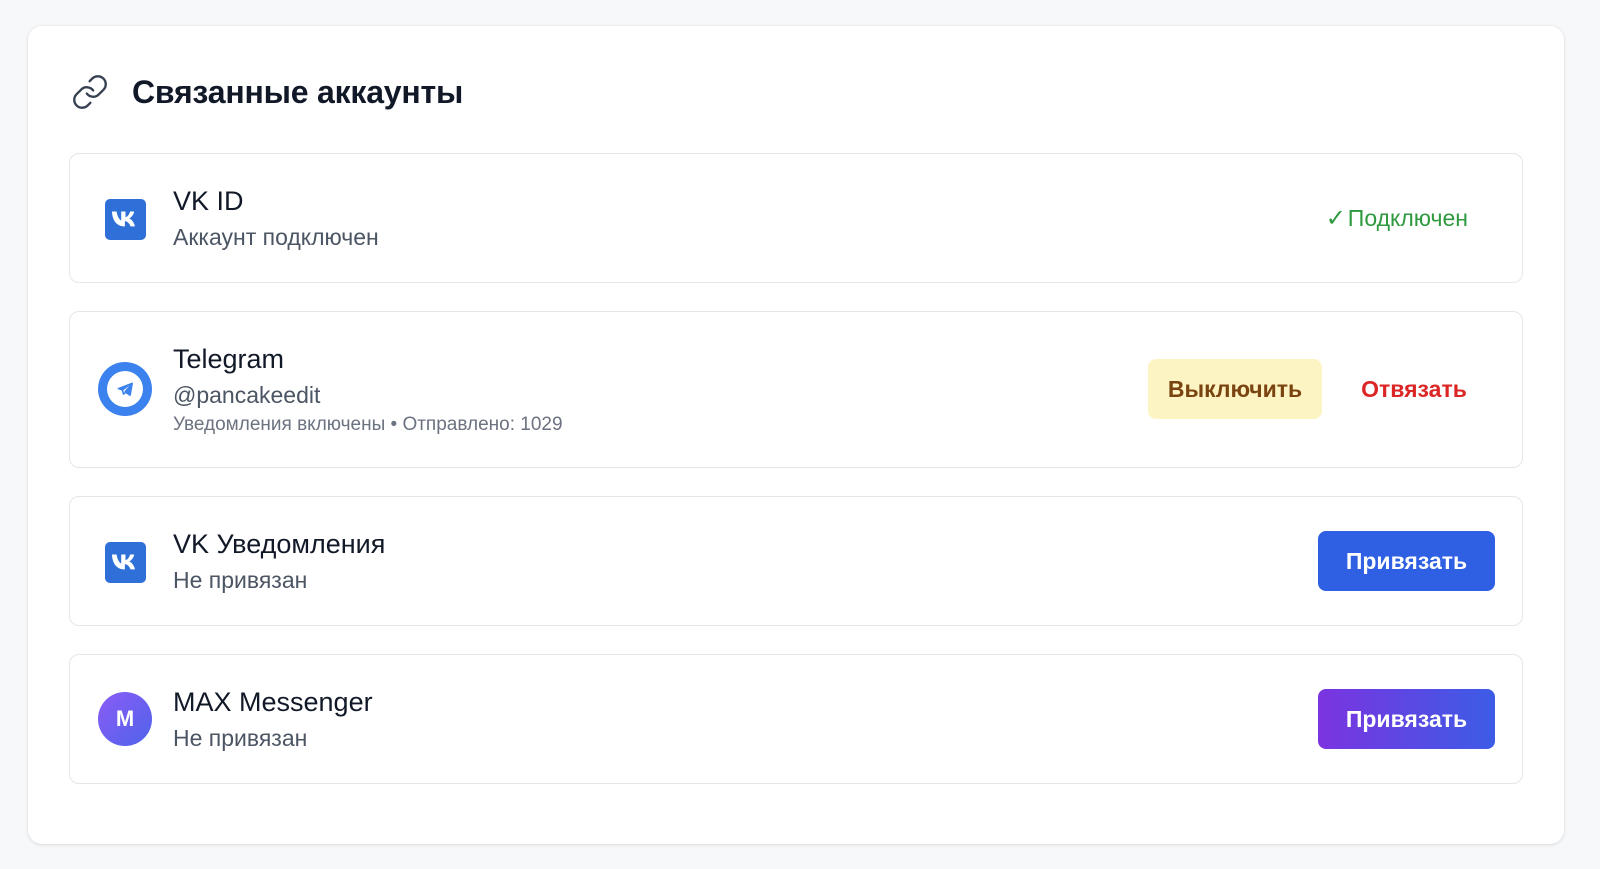 The image size is (1600, 869). Describe the element at coordinates (273, 702) in the screenshot. I see `account-name: MAX Messenger` at that location.